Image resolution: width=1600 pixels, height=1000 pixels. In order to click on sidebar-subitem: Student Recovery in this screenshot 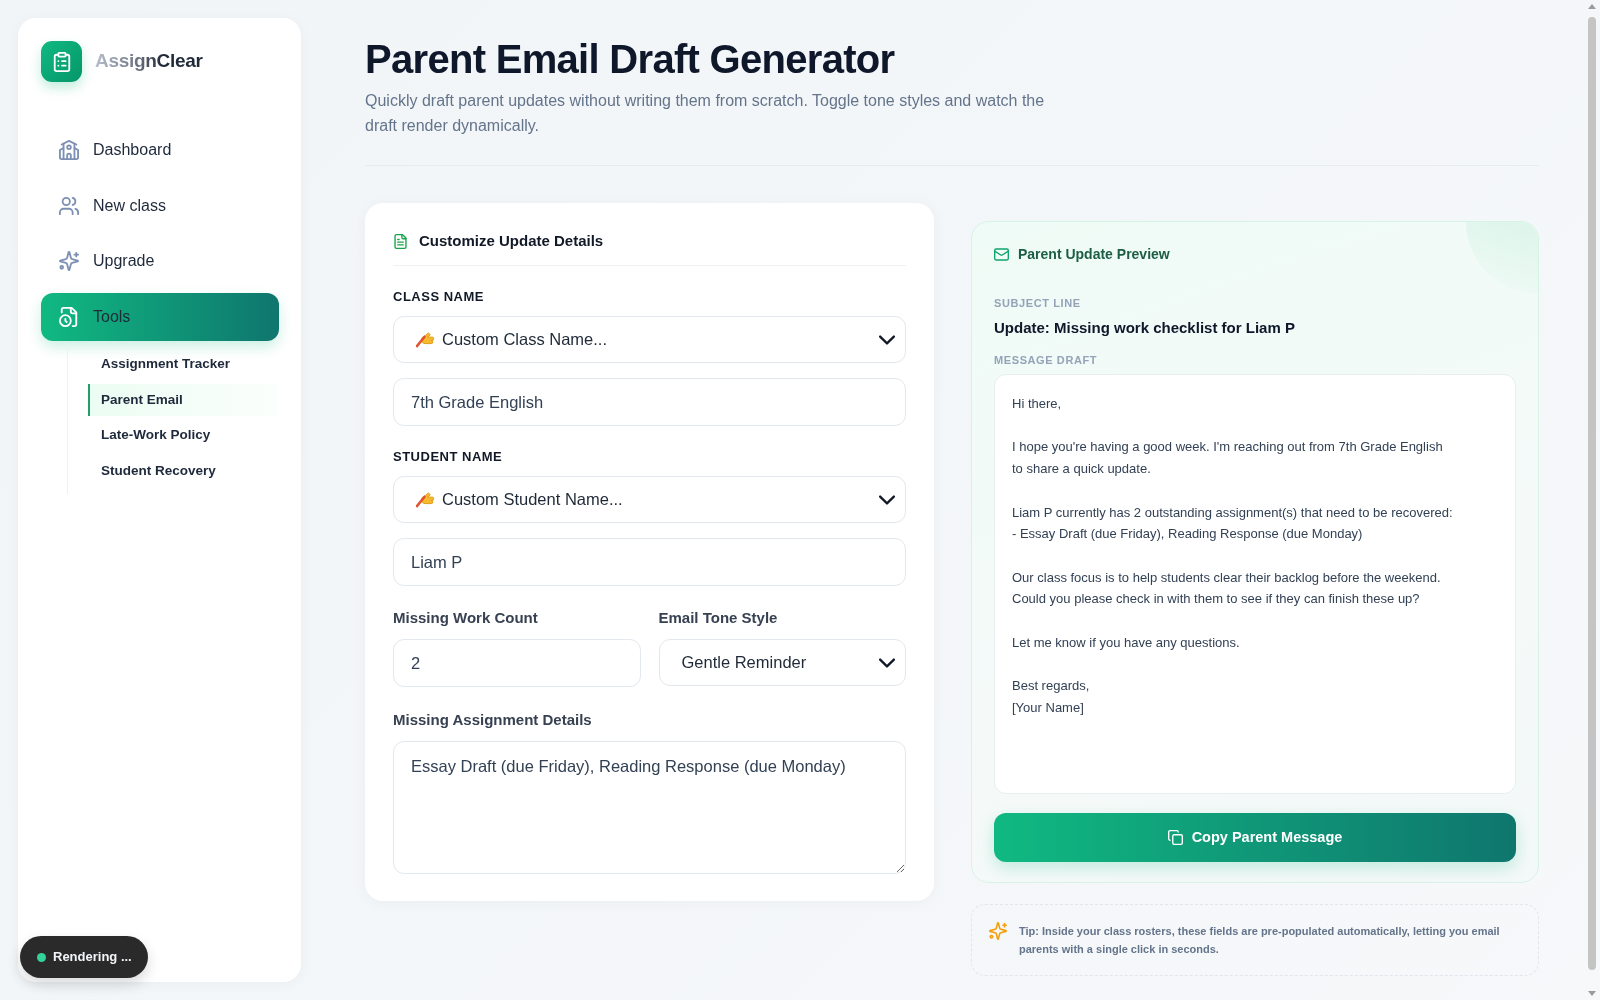, I will do `click(183, 470)`.